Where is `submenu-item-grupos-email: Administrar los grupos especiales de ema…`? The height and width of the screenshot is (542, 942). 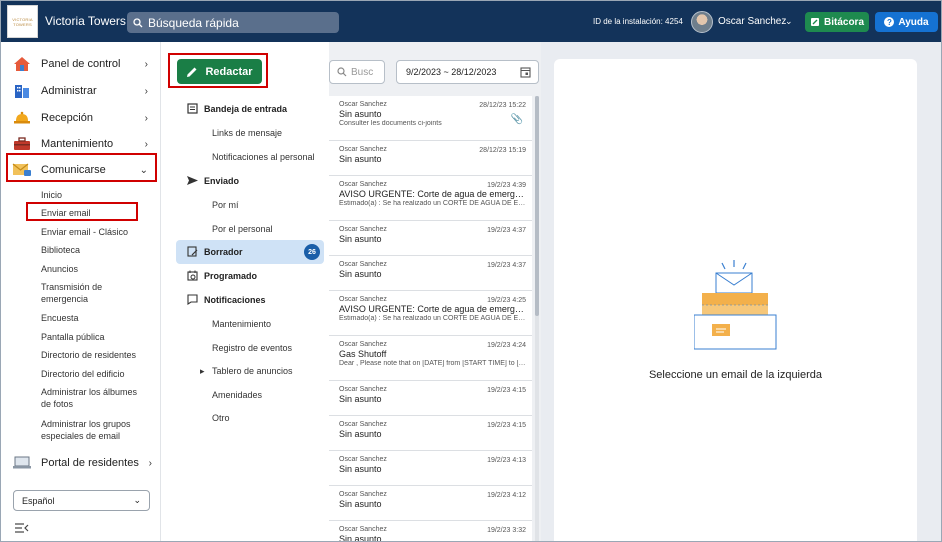
submenu-item-grupos-email: Administrar los grupos especiales de ema… is located at coordinates (93, 430).